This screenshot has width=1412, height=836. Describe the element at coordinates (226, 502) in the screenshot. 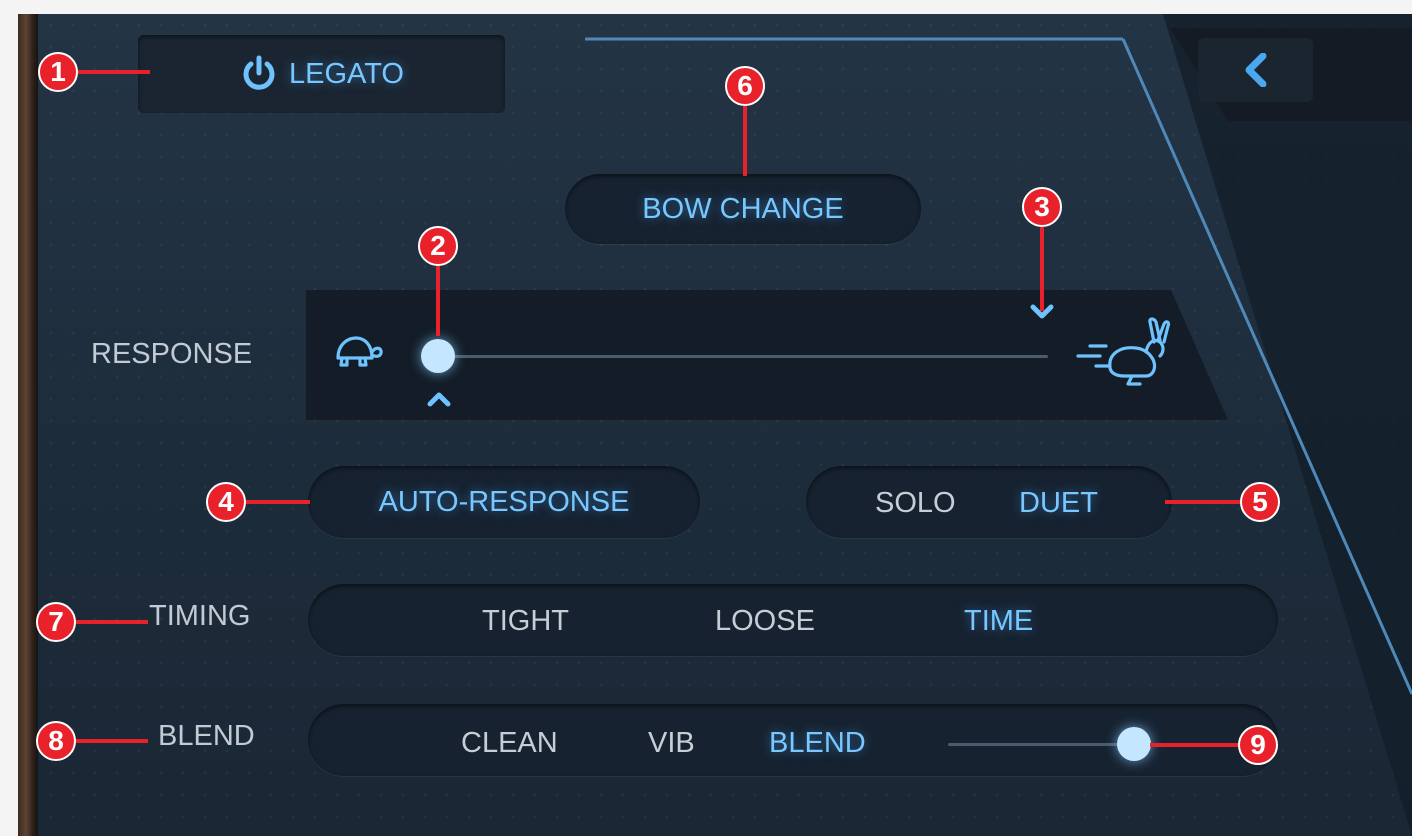

I see `callout-4: 4` at that location.